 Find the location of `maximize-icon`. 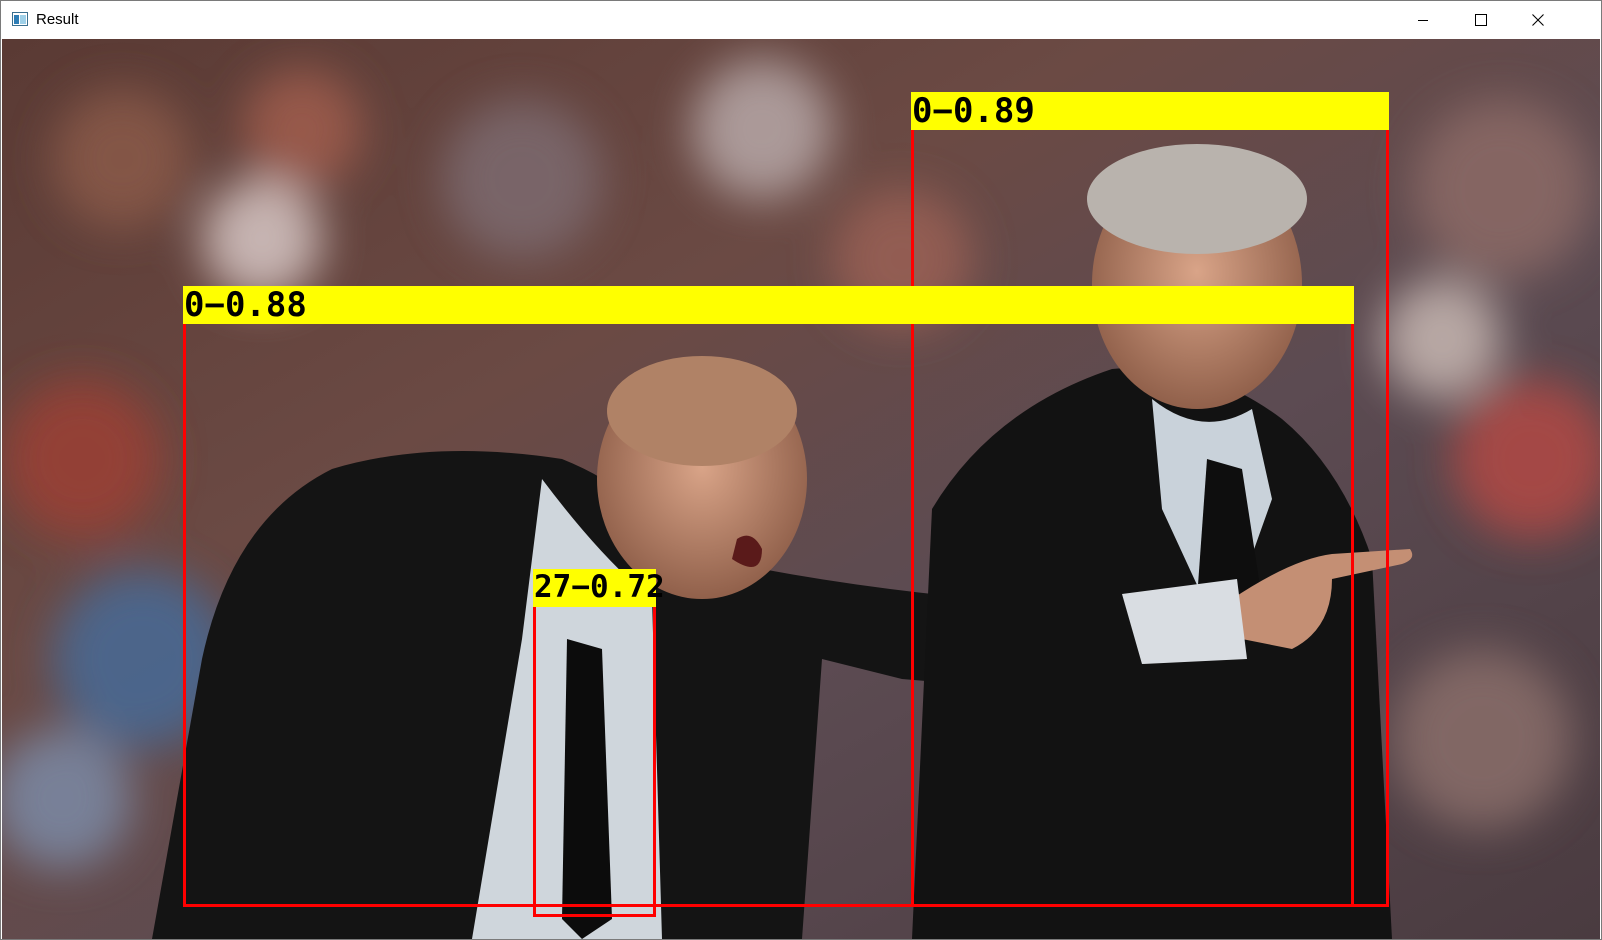

maximize-icon is located at coordinates (1481, 20).